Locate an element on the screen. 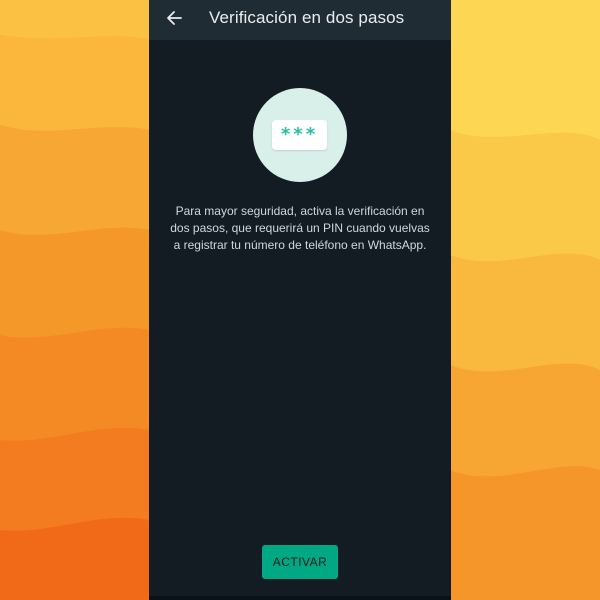  pin-card-icon: *** is located at coordinates (299, 135).